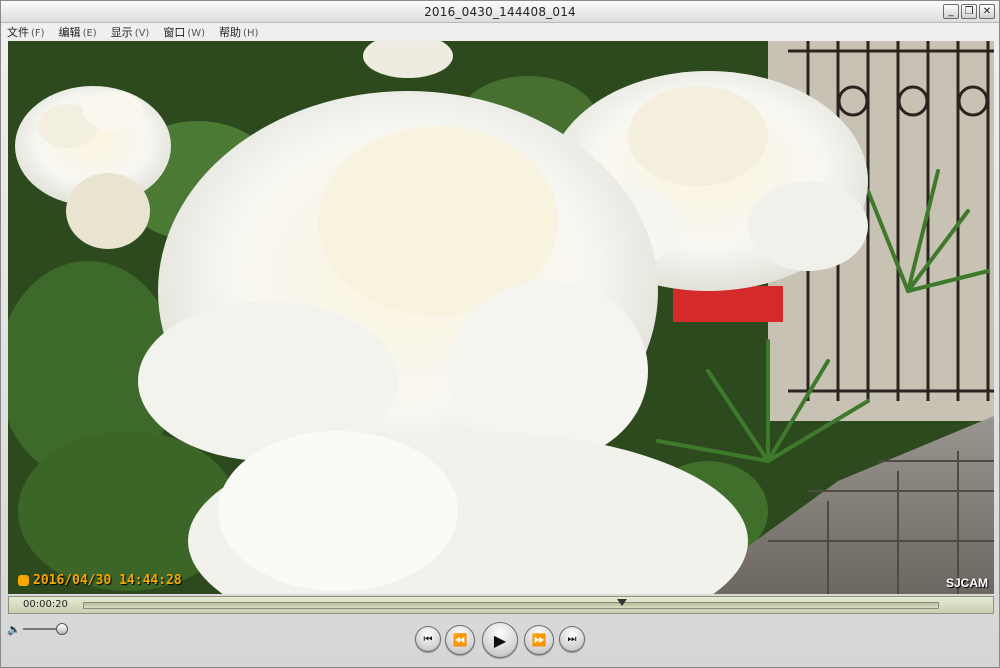  I want to click on seek-track, so click(511, 605).